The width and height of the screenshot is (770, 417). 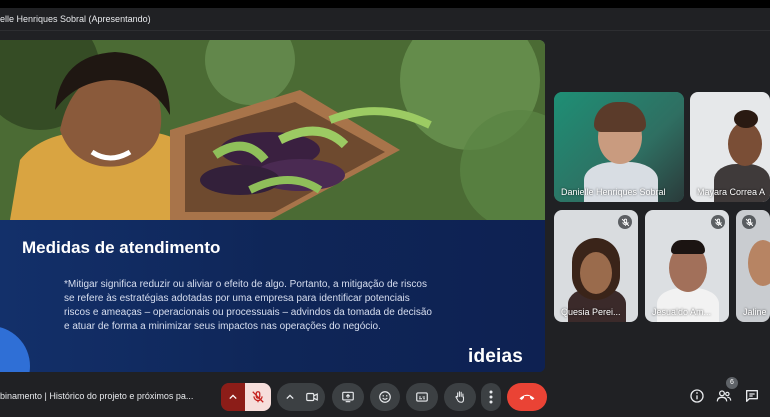 What do you see at coordinates (596, 273) in the screenshot?
I see `participant-face-front` at bounding box center [596, 273].